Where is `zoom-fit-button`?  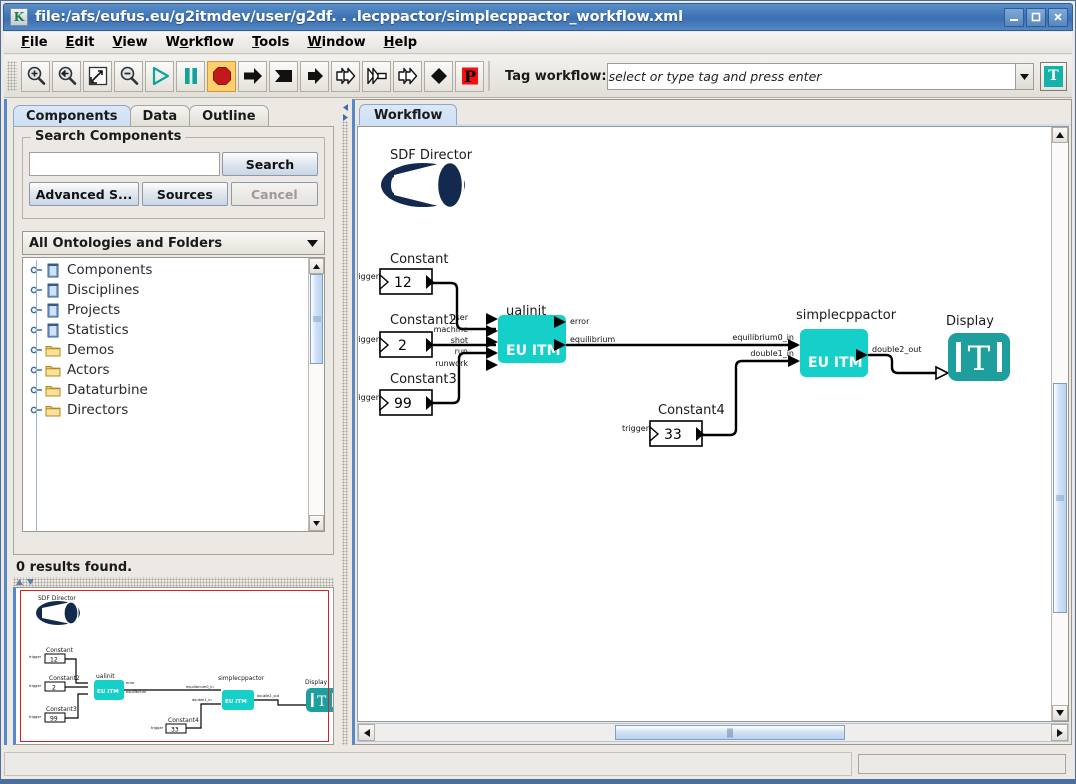 zoom-fit-button is located at coordinates (97, 76).